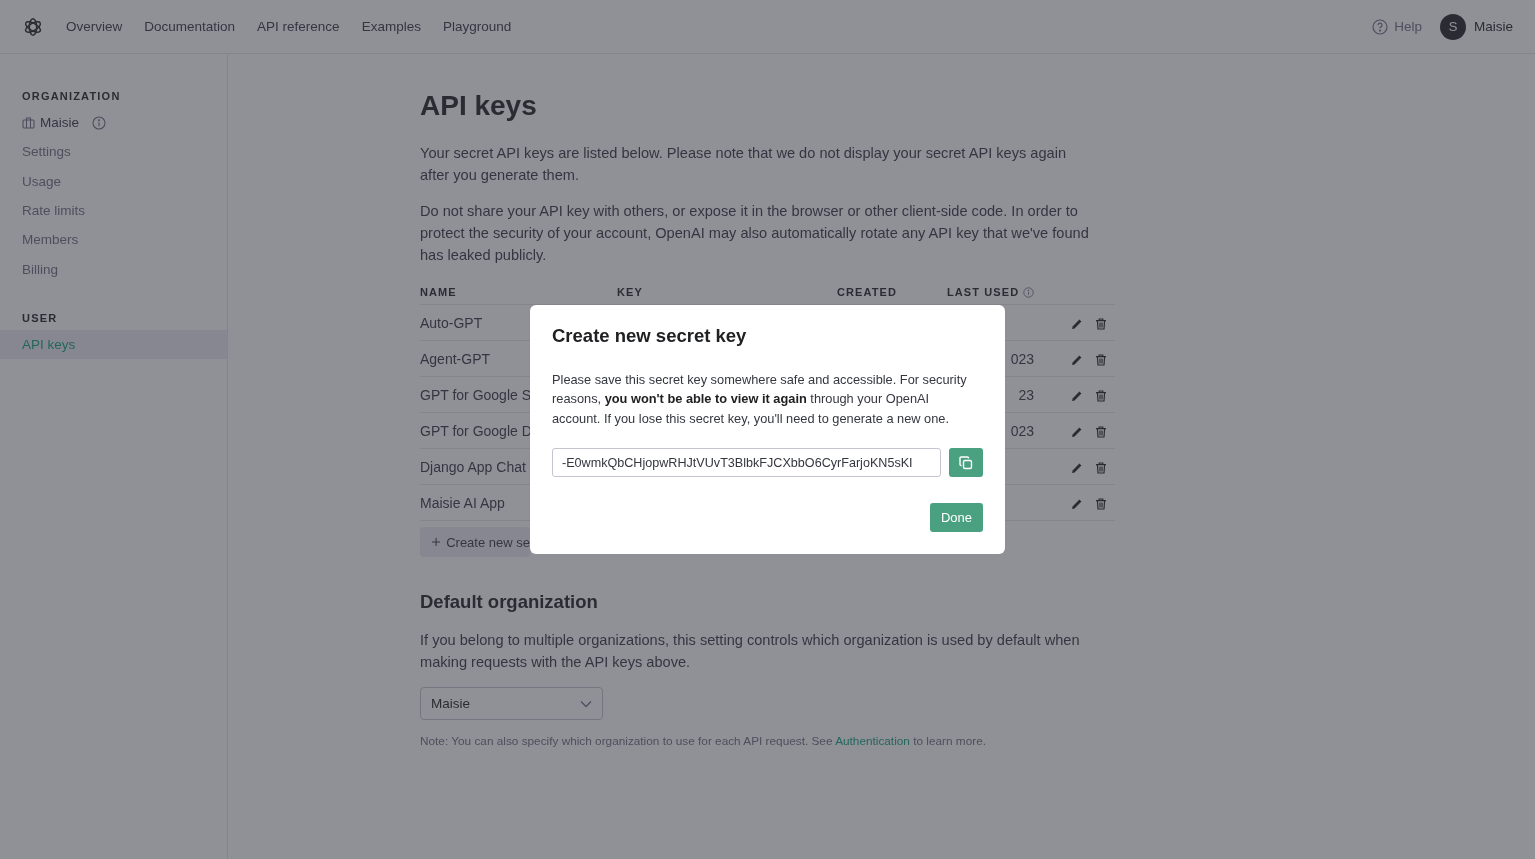 The width and height of the screenshot is (1535, 859). I want to click on authentication-link: Authentication, so click(872, 741).